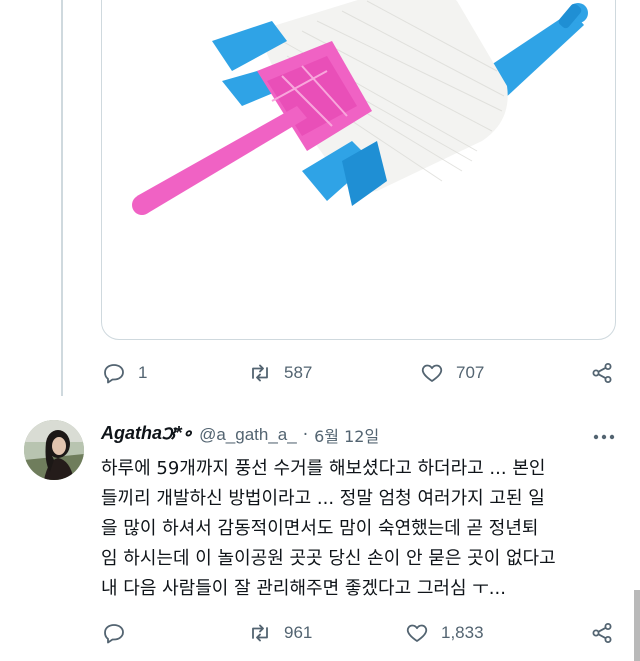 The image size is (640, 661). What do you see at coordinates (637, 625) in the screenshot?
I see `scrollbar` at bounding box center [637, 625].